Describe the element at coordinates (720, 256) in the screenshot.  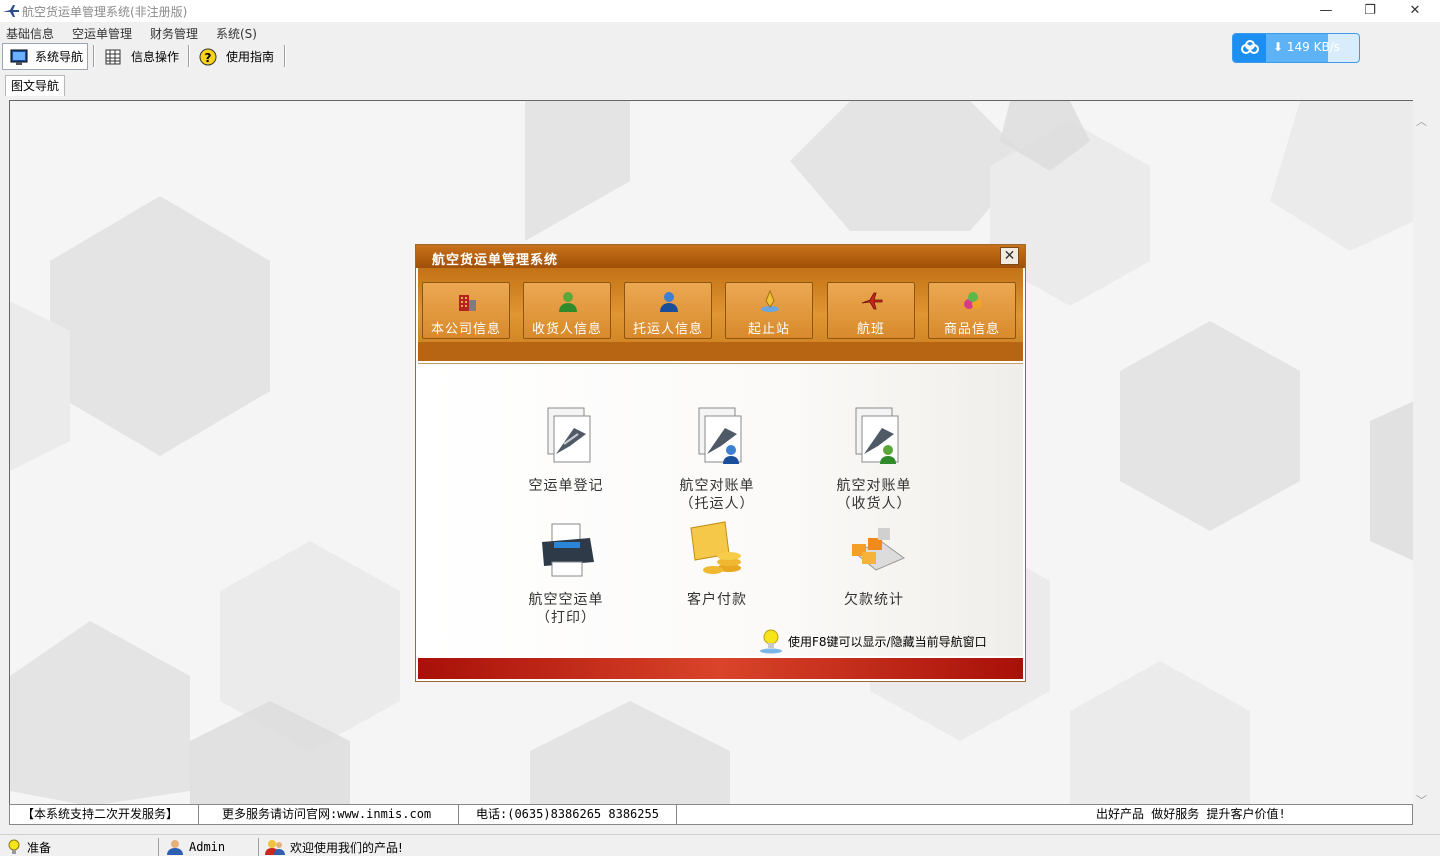
I see `dialog-title-bar: 航空货运单管理系统 ✕` at that location.